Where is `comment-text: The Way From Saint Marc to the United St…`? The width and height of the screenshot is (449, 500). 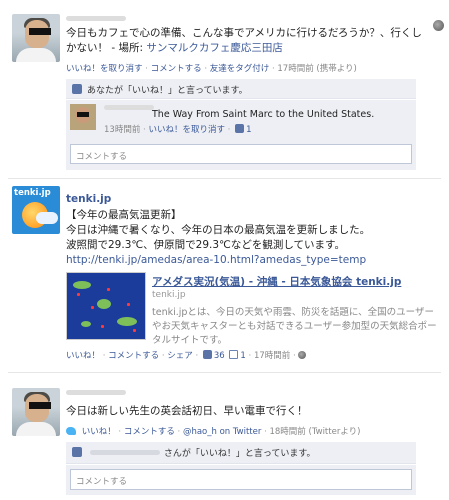
comment-text: The Way From Saint Marc to the United St… is located at coordinates (263, 114).